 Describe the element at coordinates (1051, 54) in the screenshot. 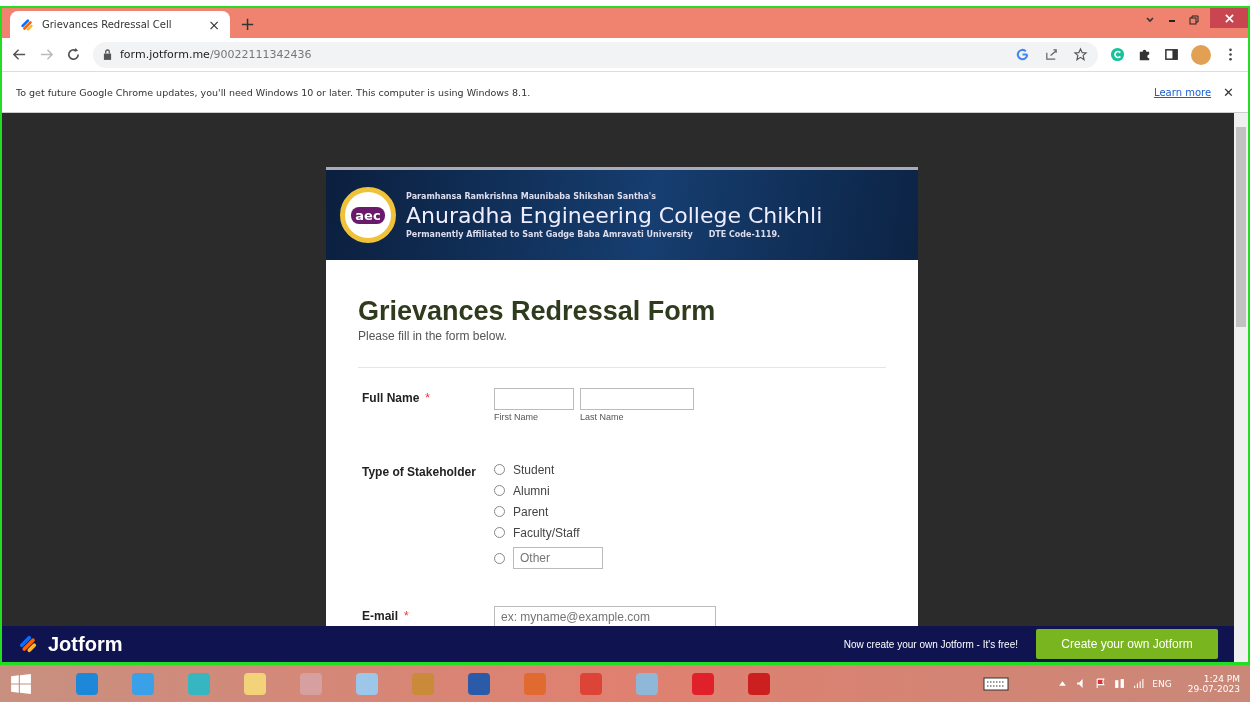

I see `share-icon` at that location.